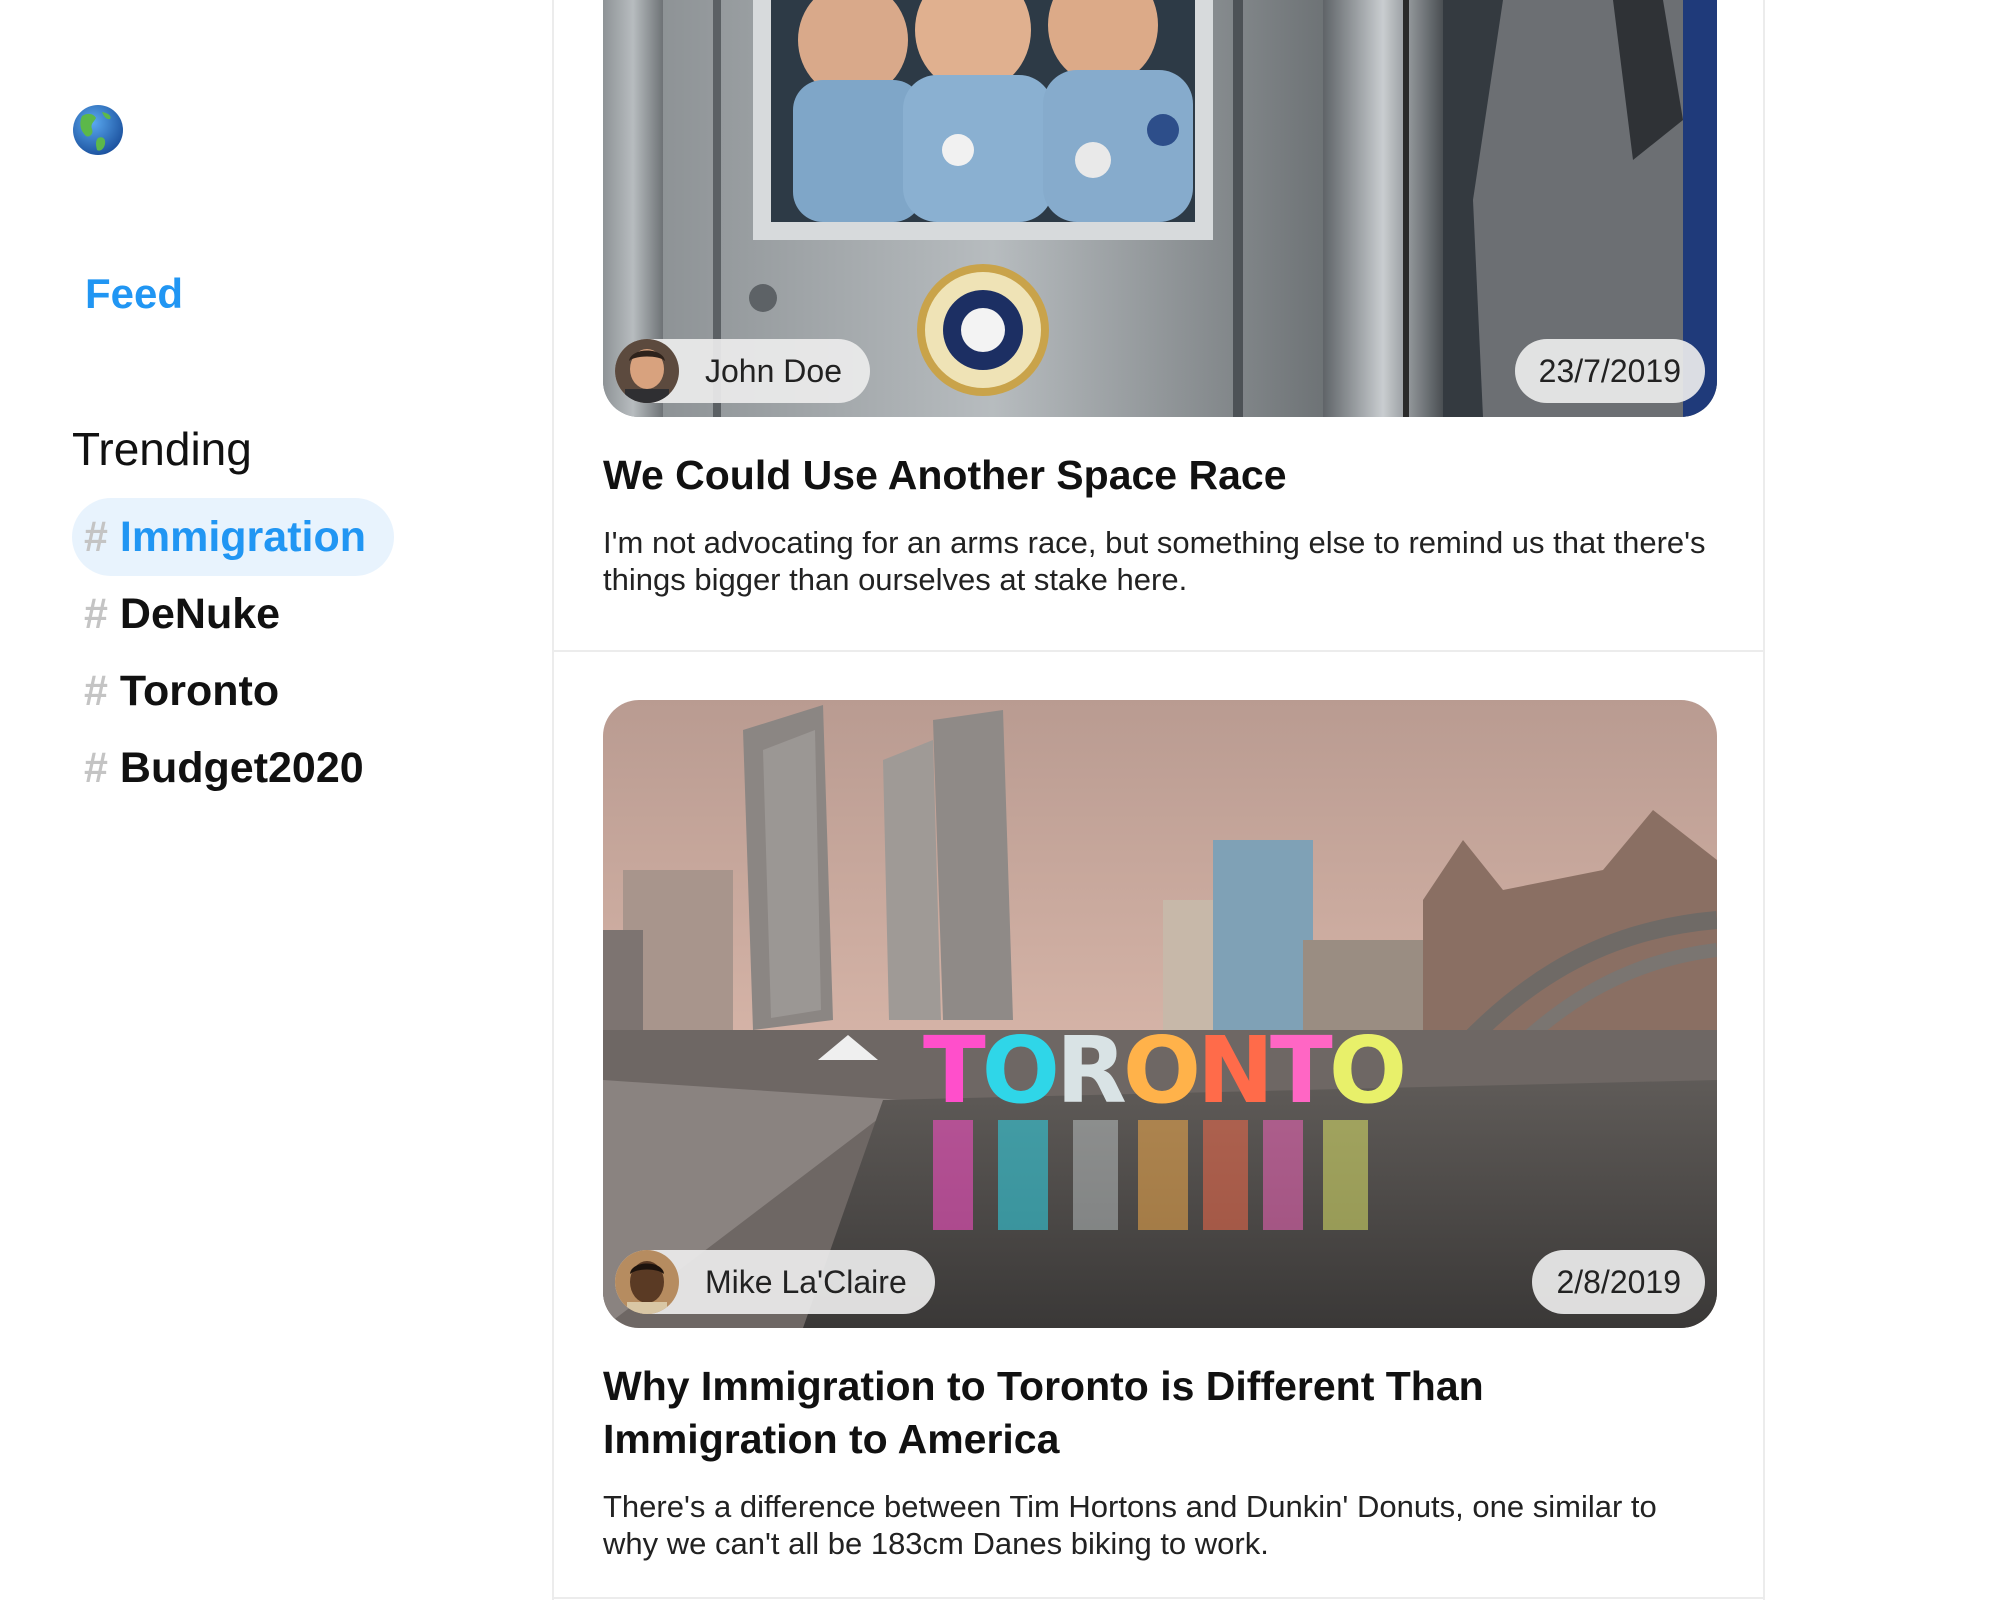 This screenshot has width=1999, height=1600. What do you see at coordinates (1618, 1282) in the screenshot?
I see `date-badge: 2/8/2019` at bounding box center [1618, 1282].